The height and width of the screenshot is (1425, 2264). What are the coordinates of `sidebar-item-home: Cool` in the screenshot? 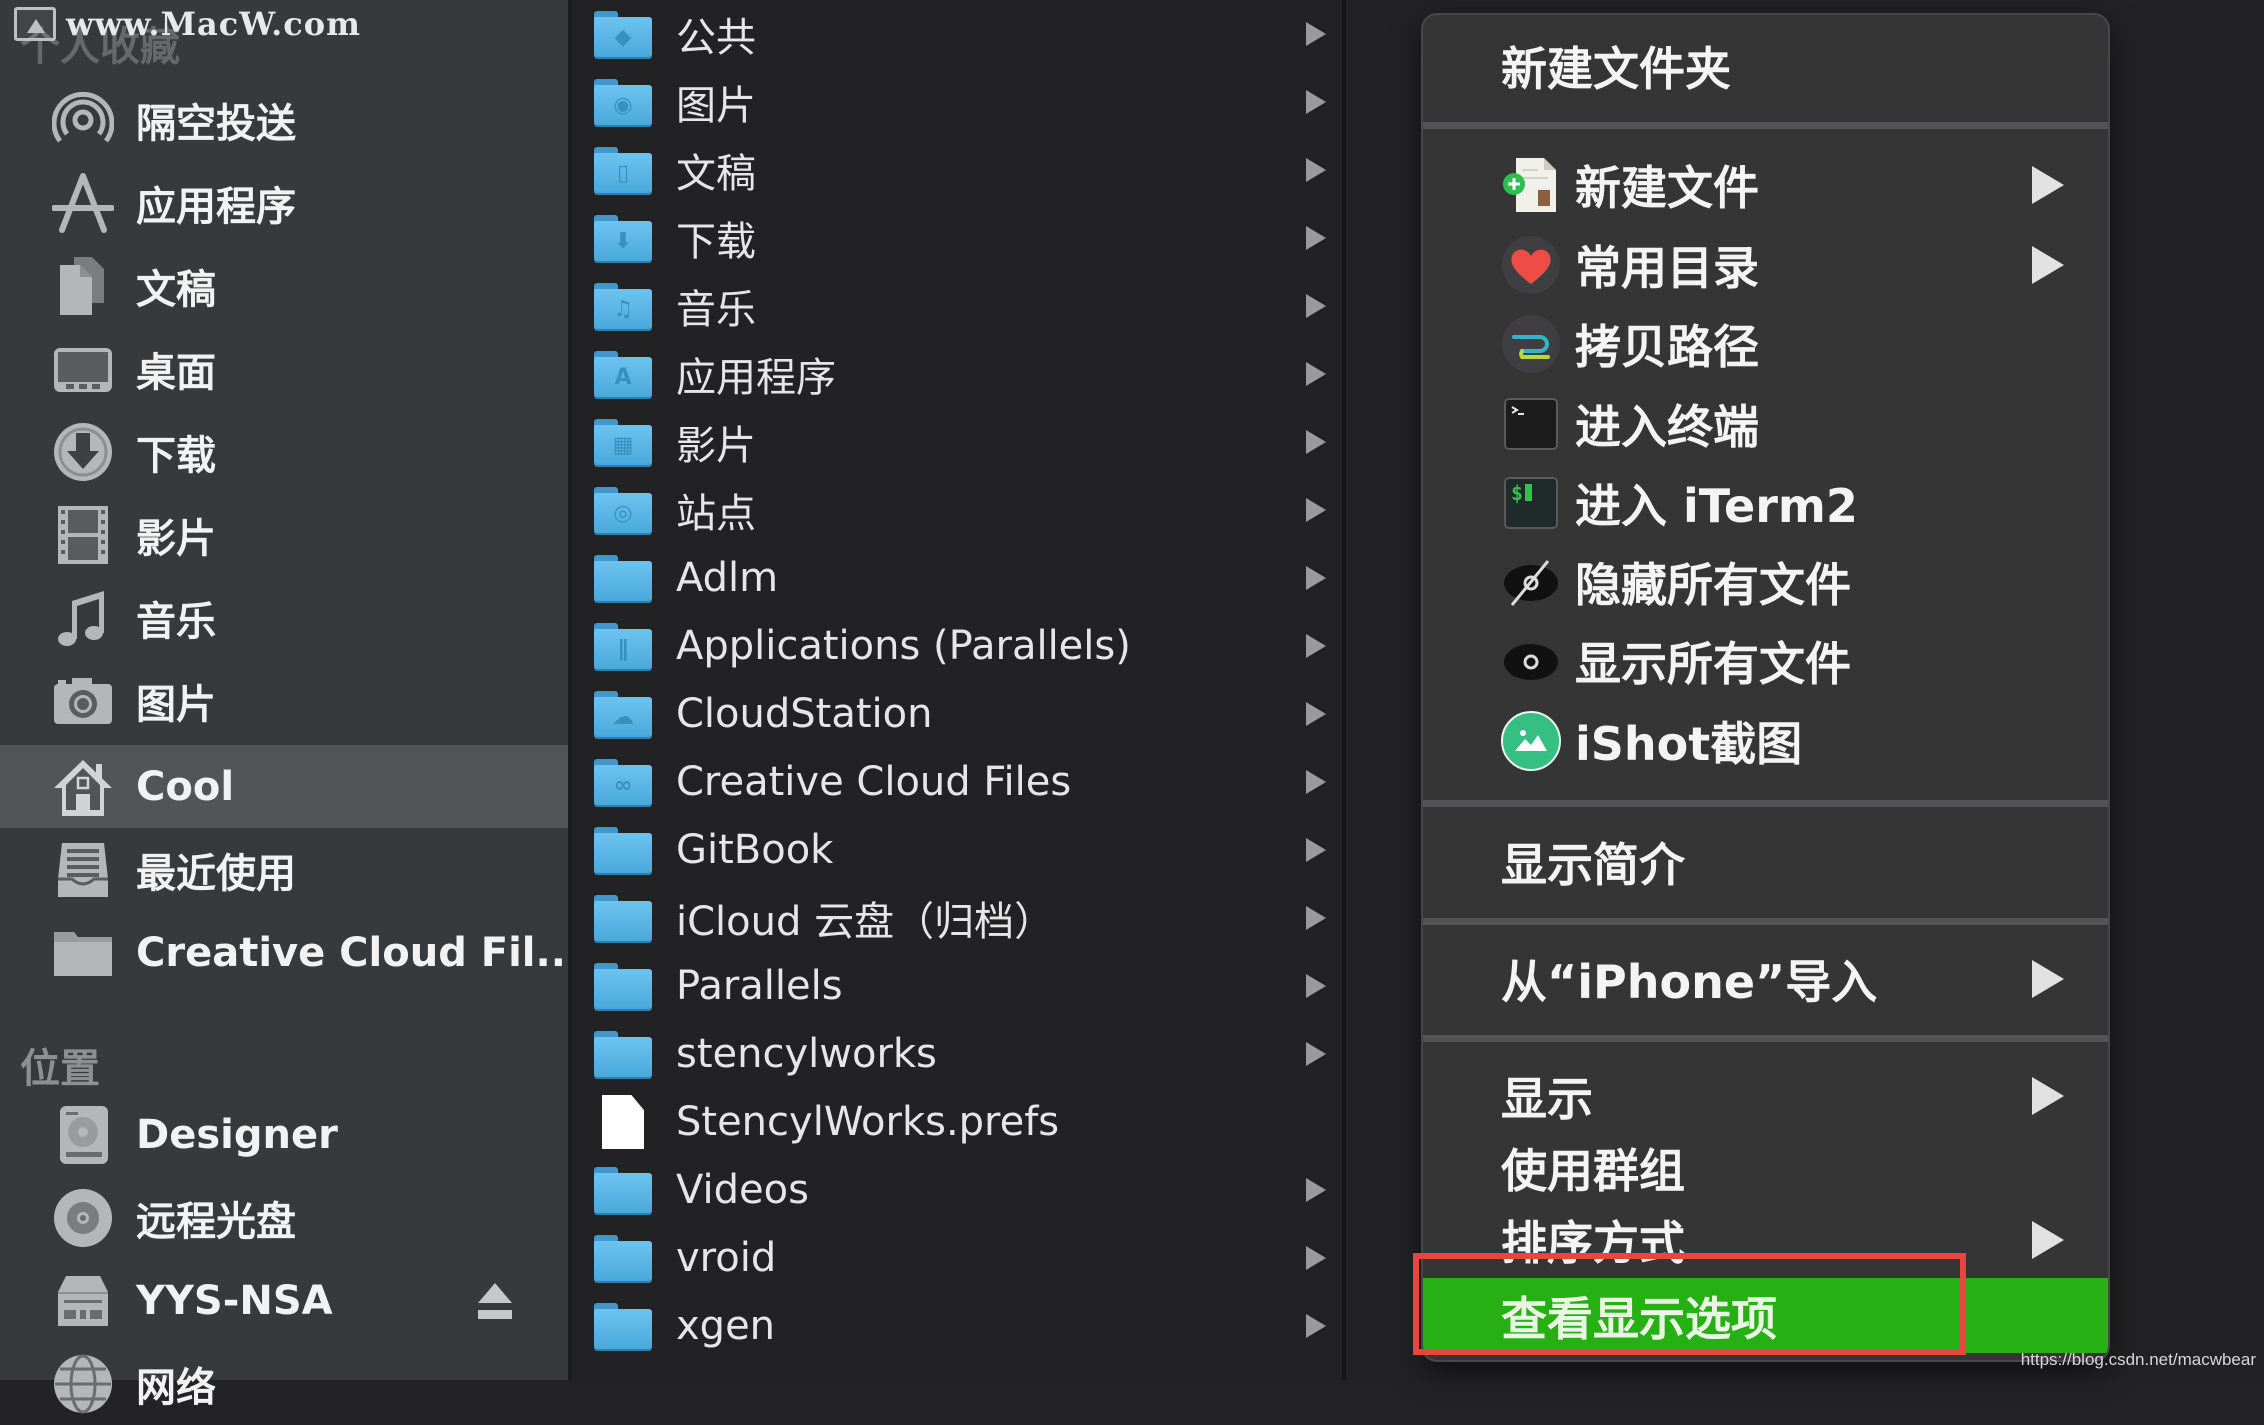 It's located at (284, 786).